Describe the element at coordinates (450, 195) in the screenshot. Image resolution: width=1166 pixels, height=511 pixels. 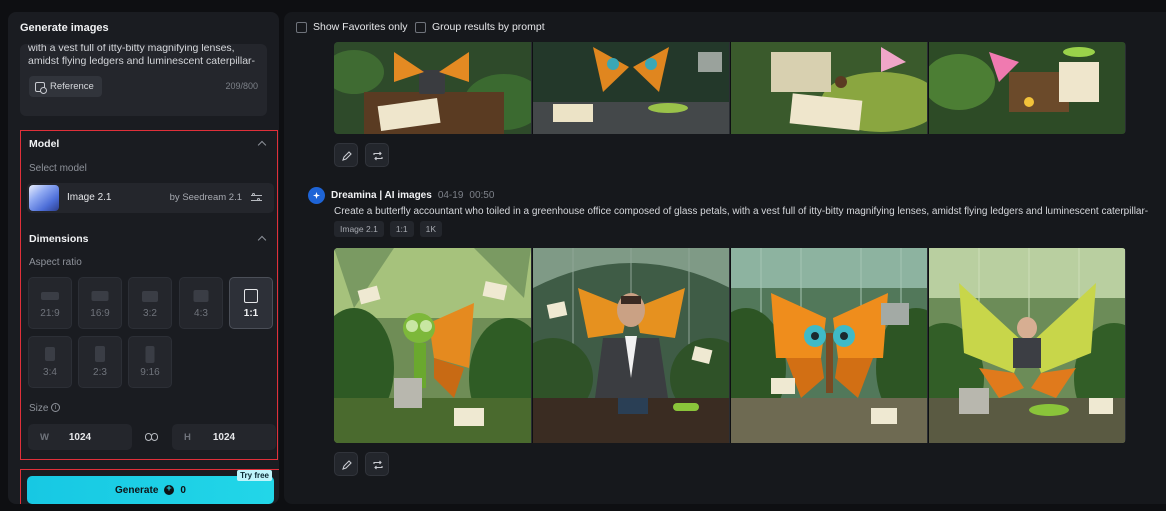
I see `result-date: 04-19` at that location.